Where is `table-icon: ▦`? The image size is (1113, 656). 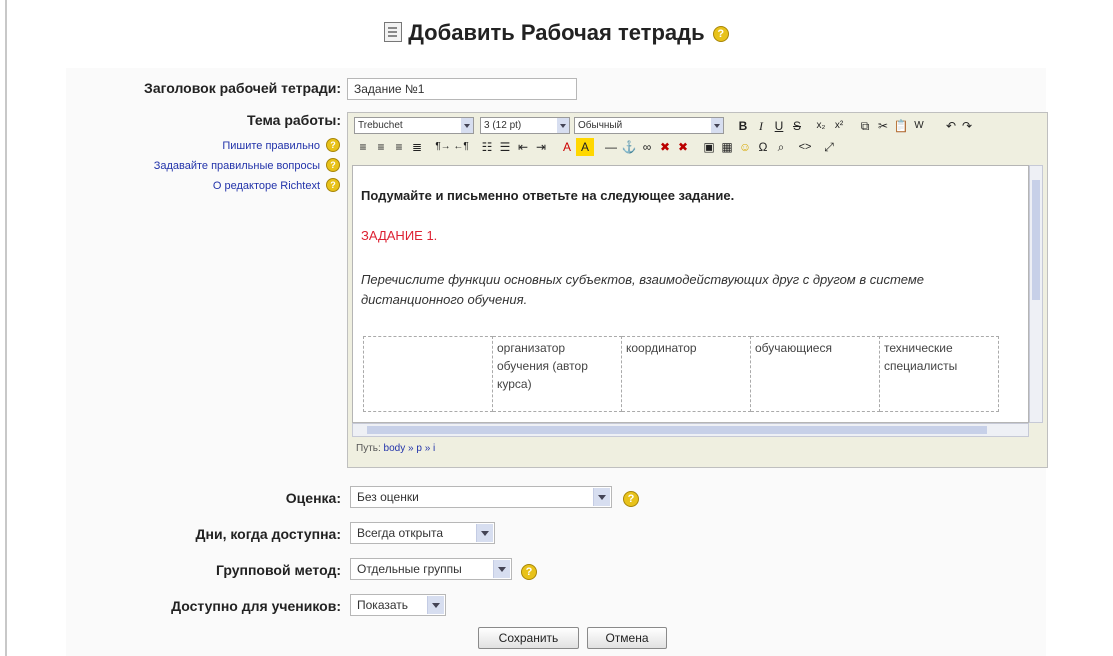
table-icon: ▦ is located at coordinates (727, 147).